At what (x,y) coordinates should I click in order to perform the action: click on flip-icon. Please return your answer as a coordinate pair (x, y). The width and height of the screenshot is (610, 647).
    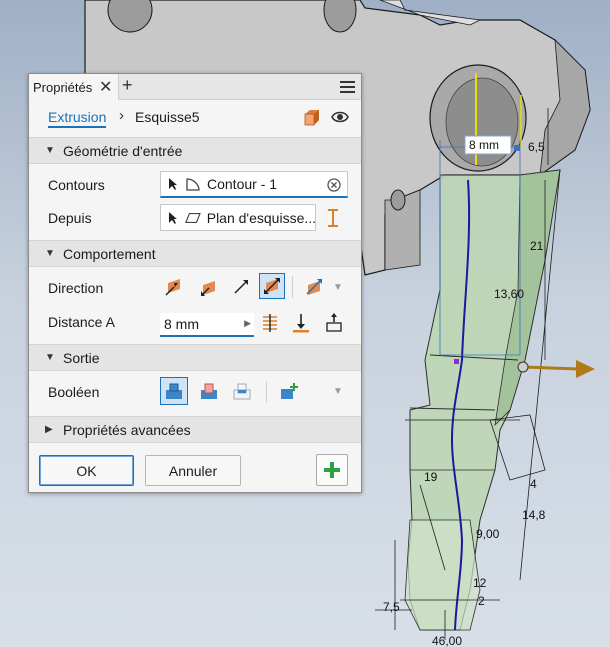
    Looking at the image, I should click on (333, 218).